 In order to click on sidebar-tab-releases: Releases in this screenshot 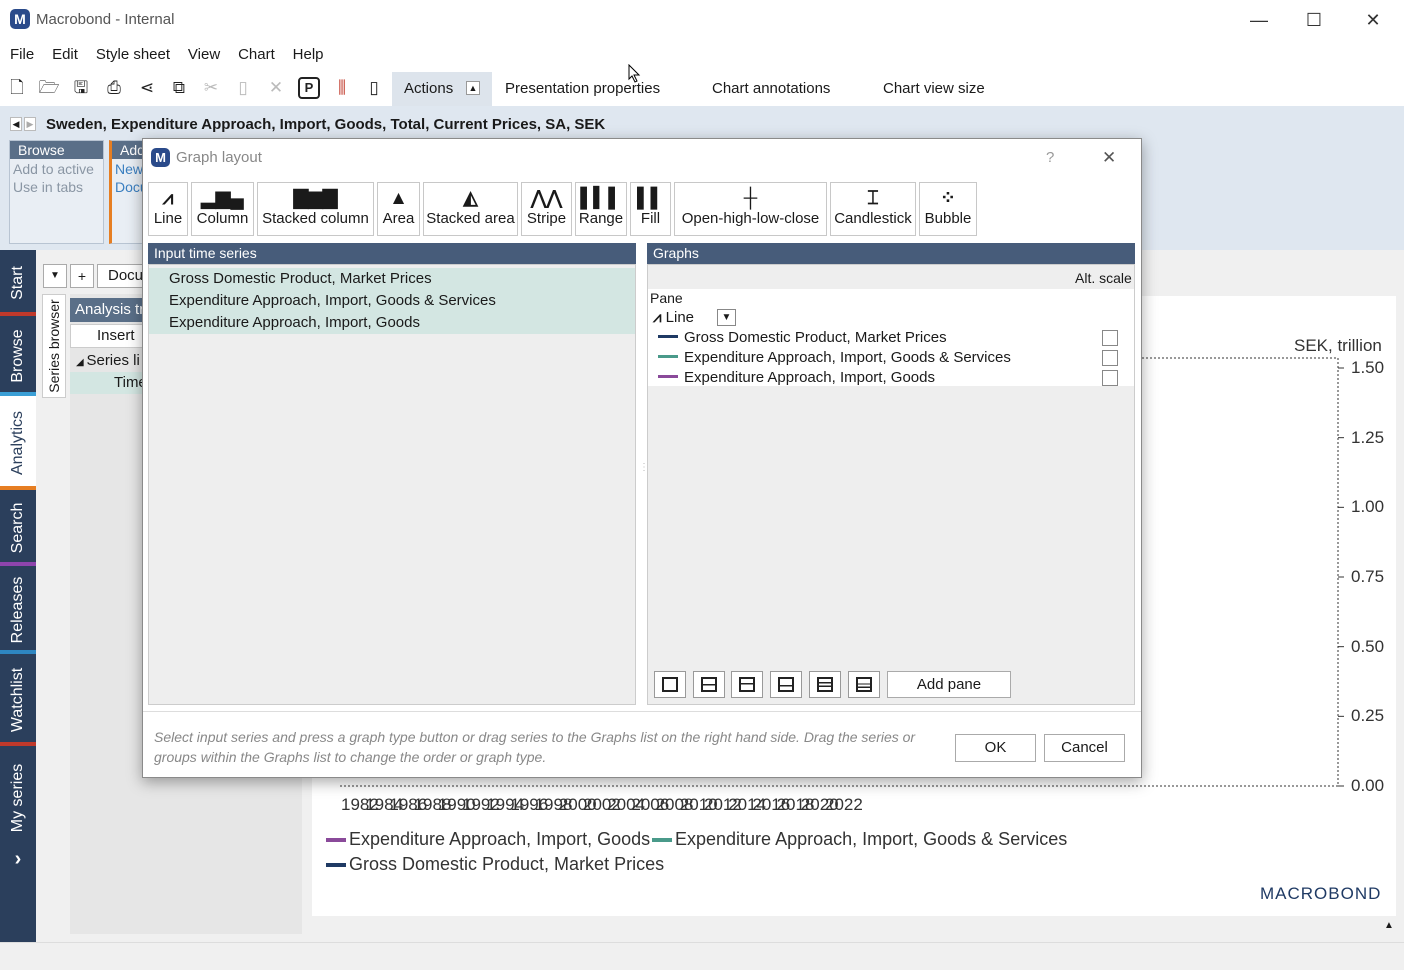, I will do `click(18, 610)`.